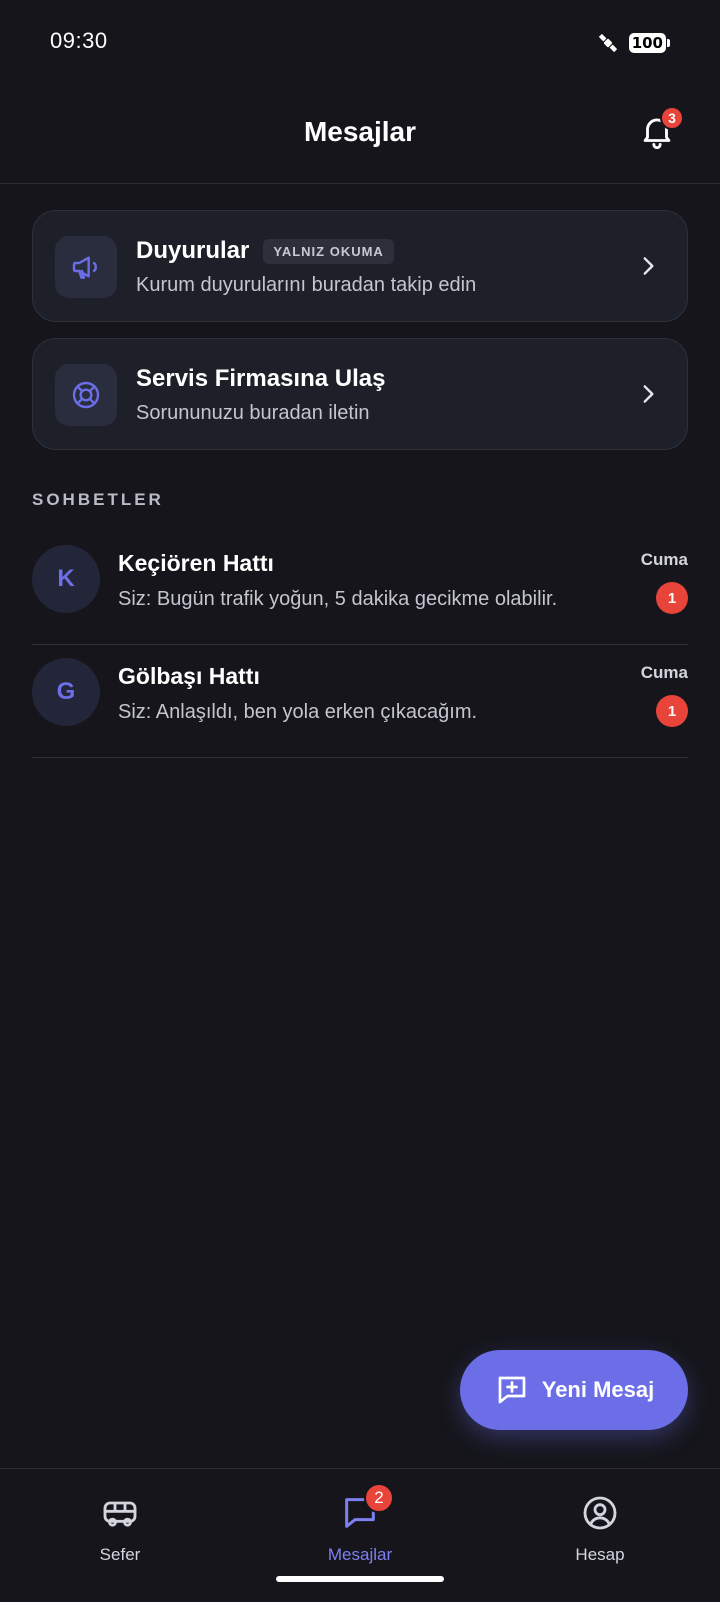 This screenshot has width=720, height=1602. Describe the element at coordinates (360, 1554) in the screenshot. I see `tab-label: Mesajlar` at that location.